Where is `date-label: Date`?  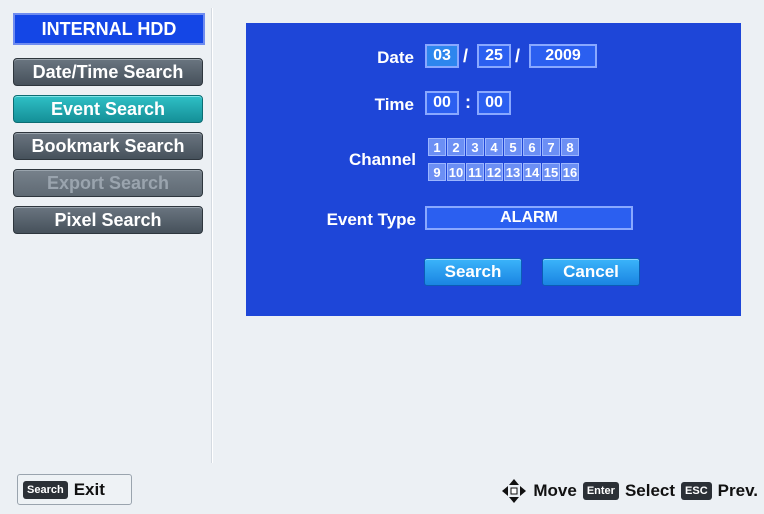
date-label: Date is located at coordinates (395, 57).